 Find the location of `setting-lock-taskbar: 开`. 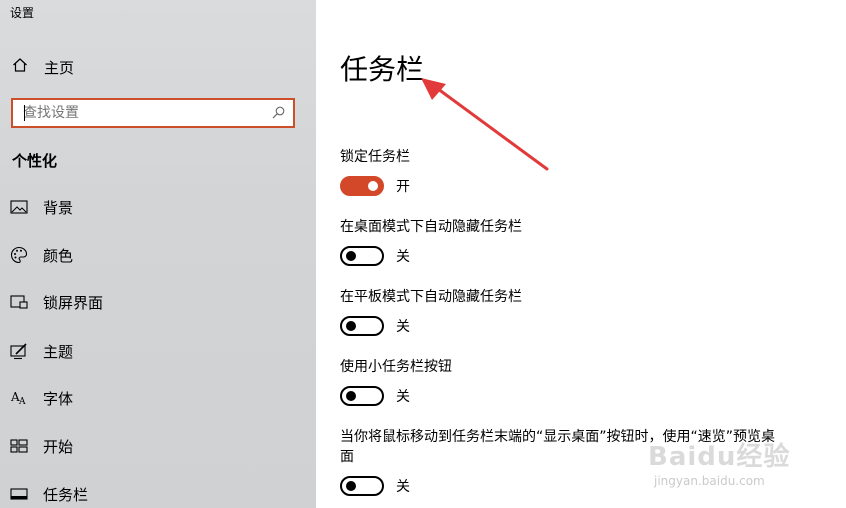

setting-lock-taskbar: 开 is located at coordinates (375, 186).